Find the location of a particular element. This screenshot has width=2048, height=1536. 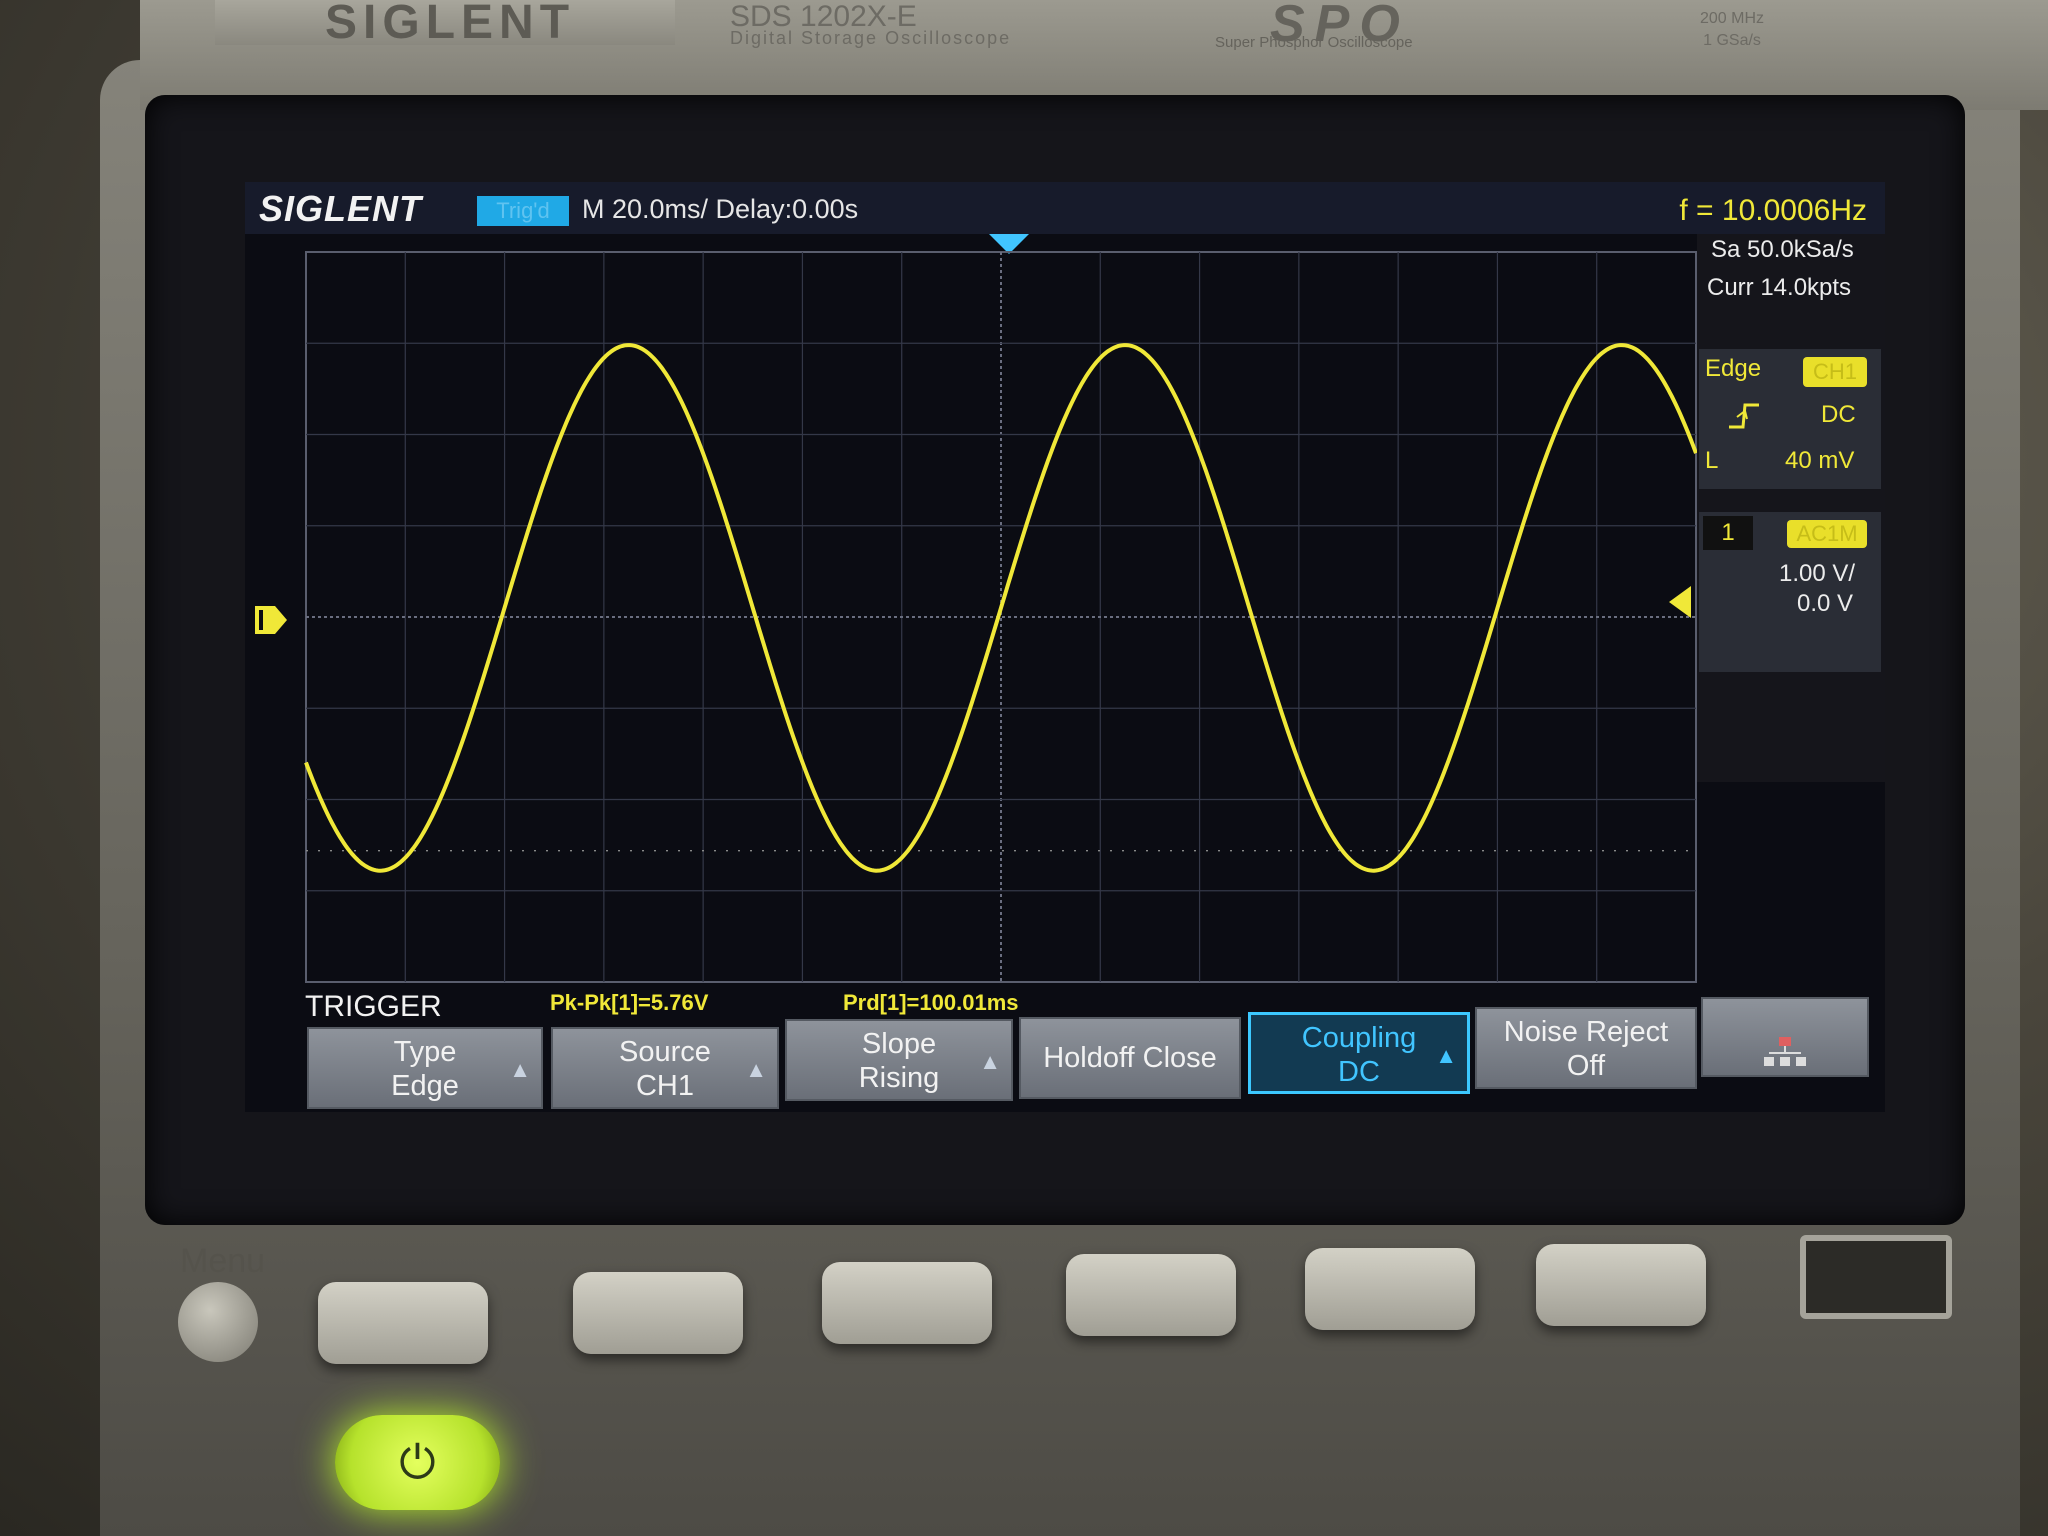

channel1-summary: 1 AC1M 1.00 V/ 0.0 V is located at coordinates (1790, 592).